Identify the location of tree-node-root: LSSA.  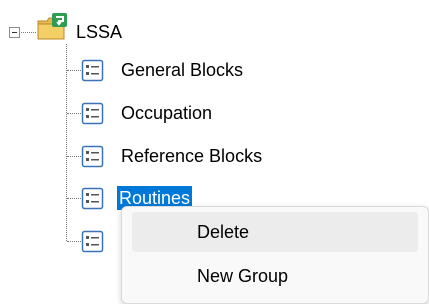
(91, 26).